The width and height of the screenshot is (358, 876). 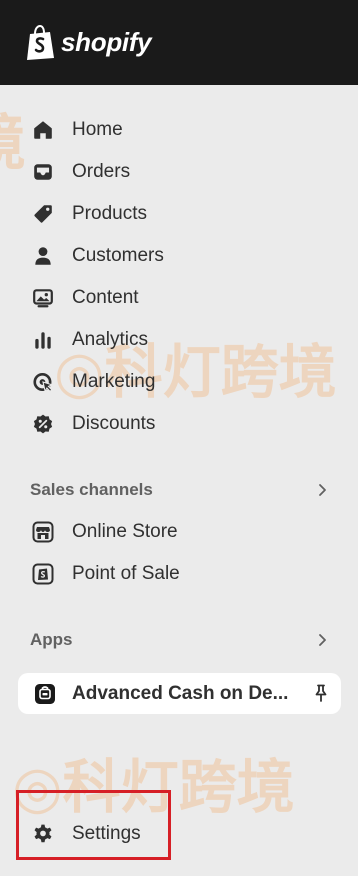 I want to click on apps-header: Apps, so click(x=180, y=640).